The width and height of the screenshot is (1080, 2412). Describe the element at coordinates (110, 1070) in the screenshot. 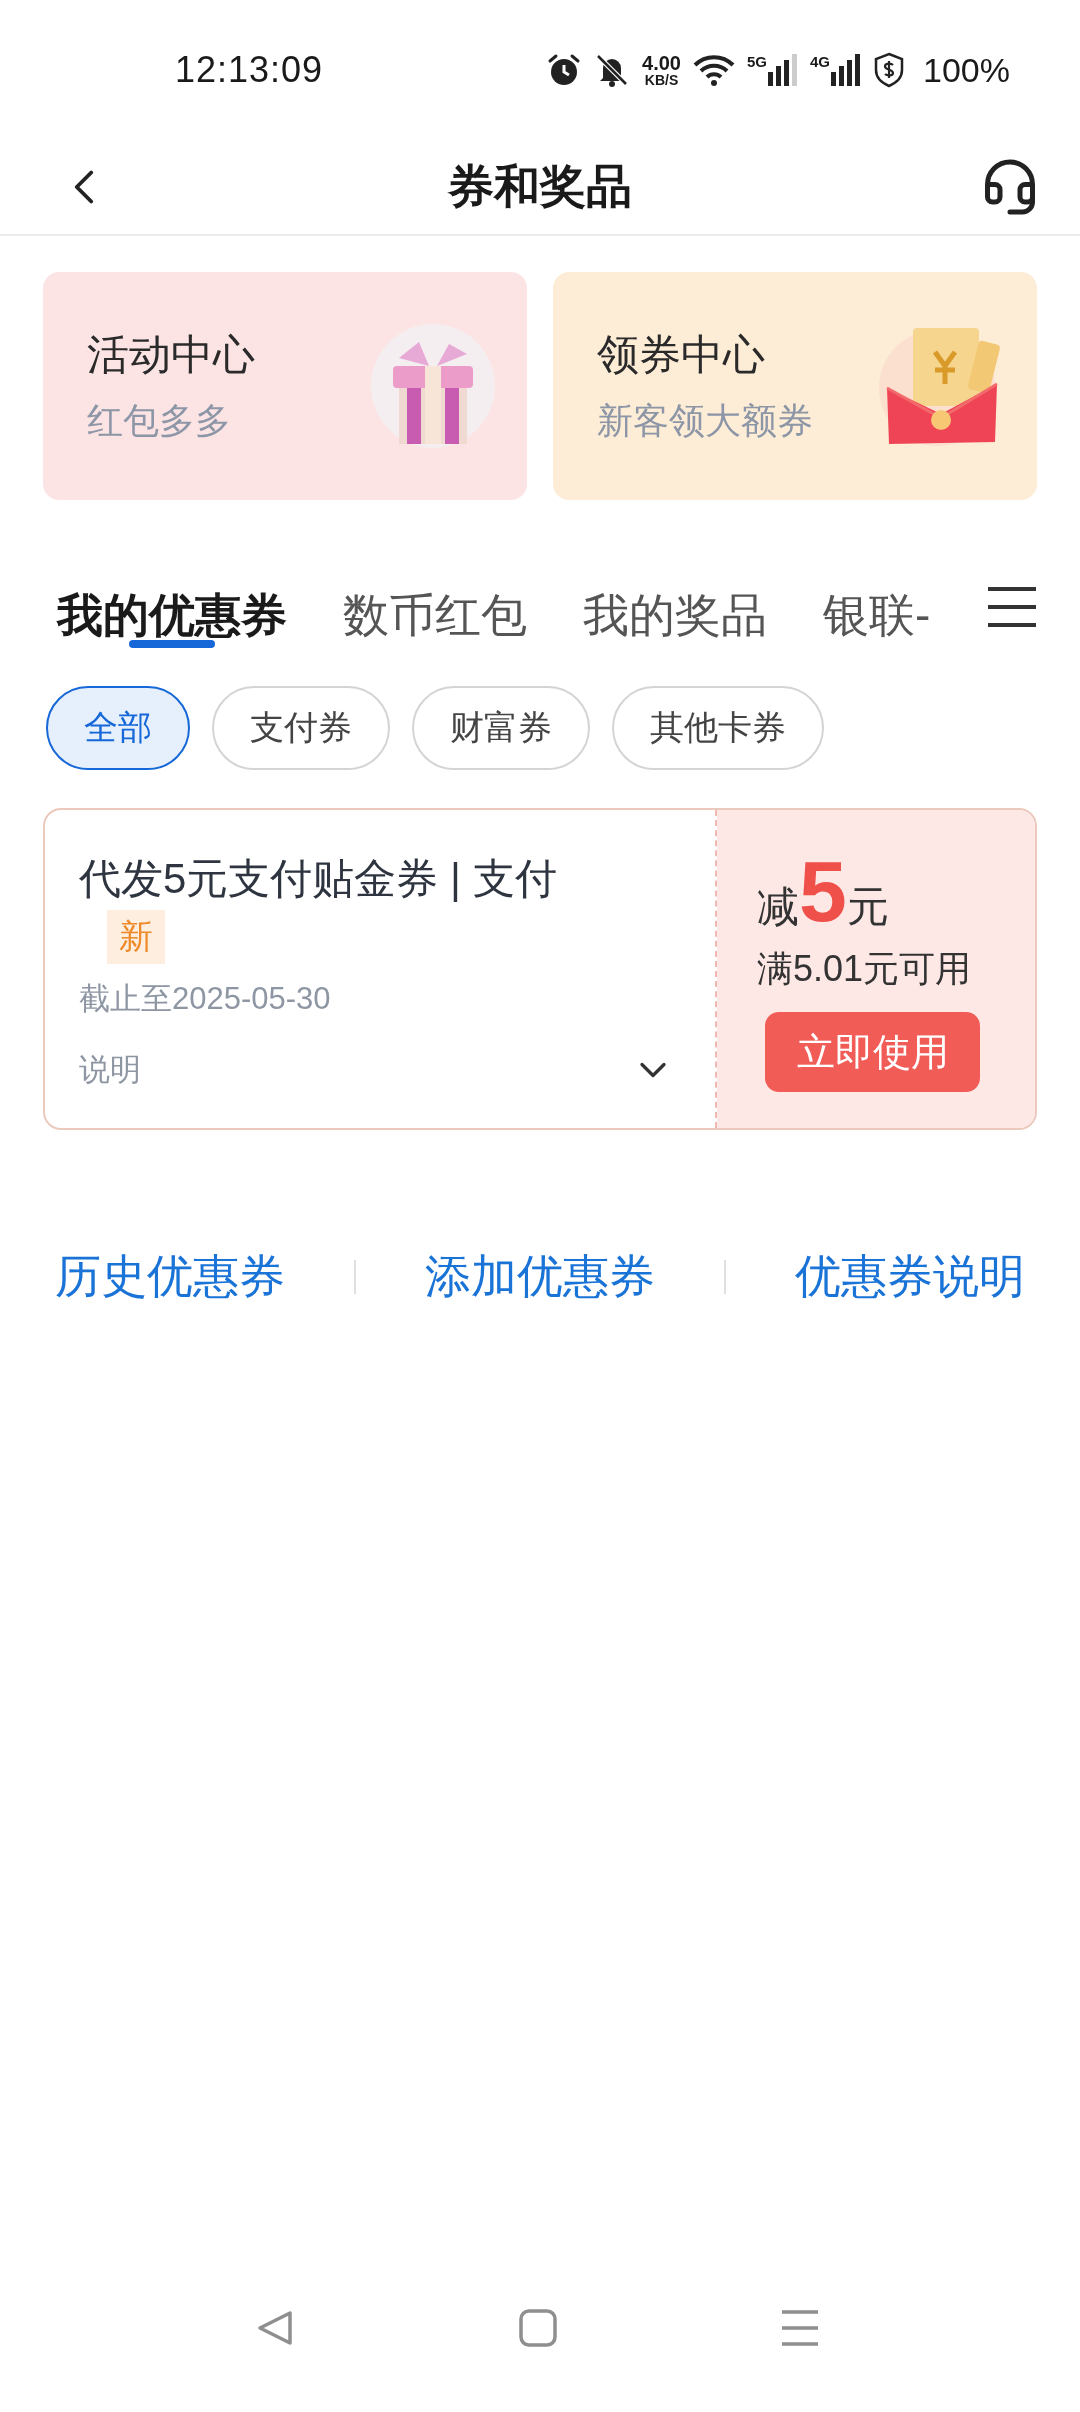

I see `coupon-note: 说明` at that location.